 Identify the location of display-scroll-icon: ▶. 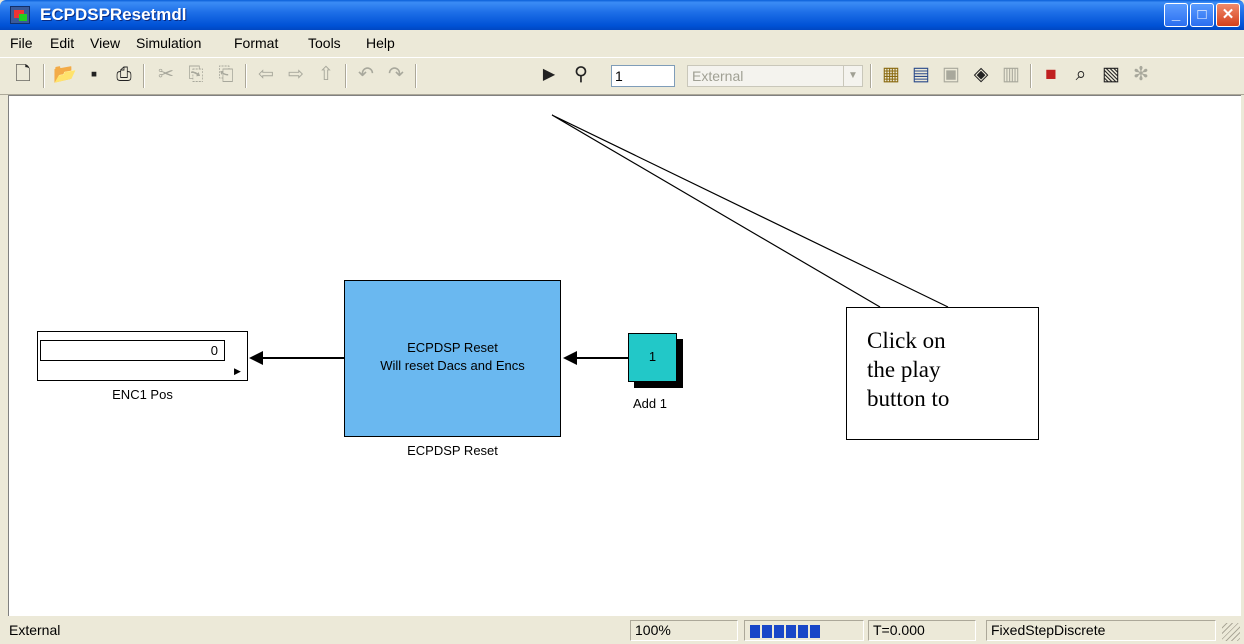
(237, 371).